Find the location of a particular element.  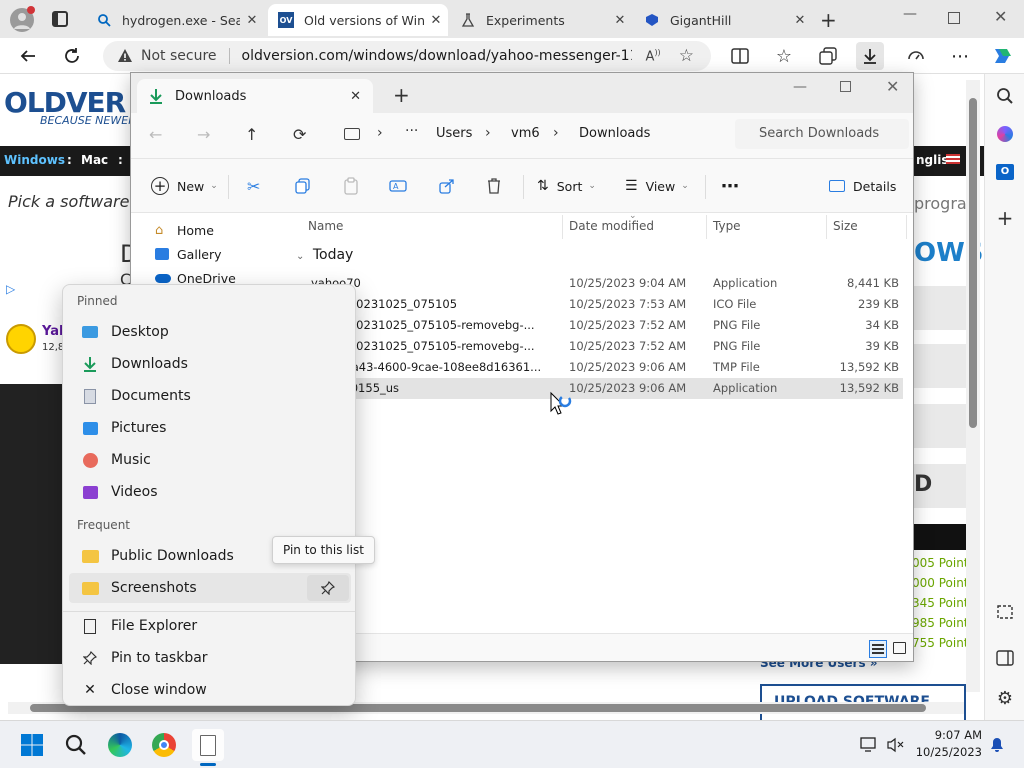

breadcrumb-users: Users is located at coordinates (454, 133).